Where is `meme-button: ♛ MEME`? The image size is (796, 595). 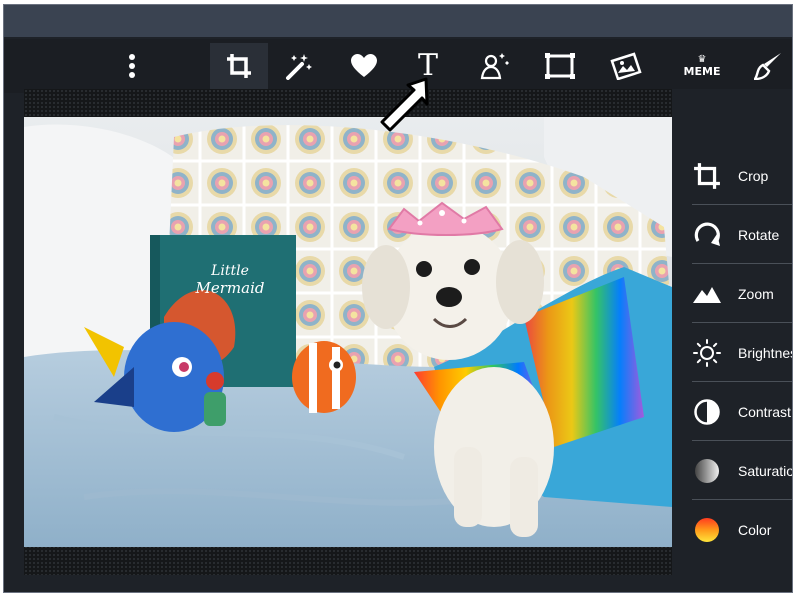
meme-button: ♛ MEME is located at coordinates (702, 66).